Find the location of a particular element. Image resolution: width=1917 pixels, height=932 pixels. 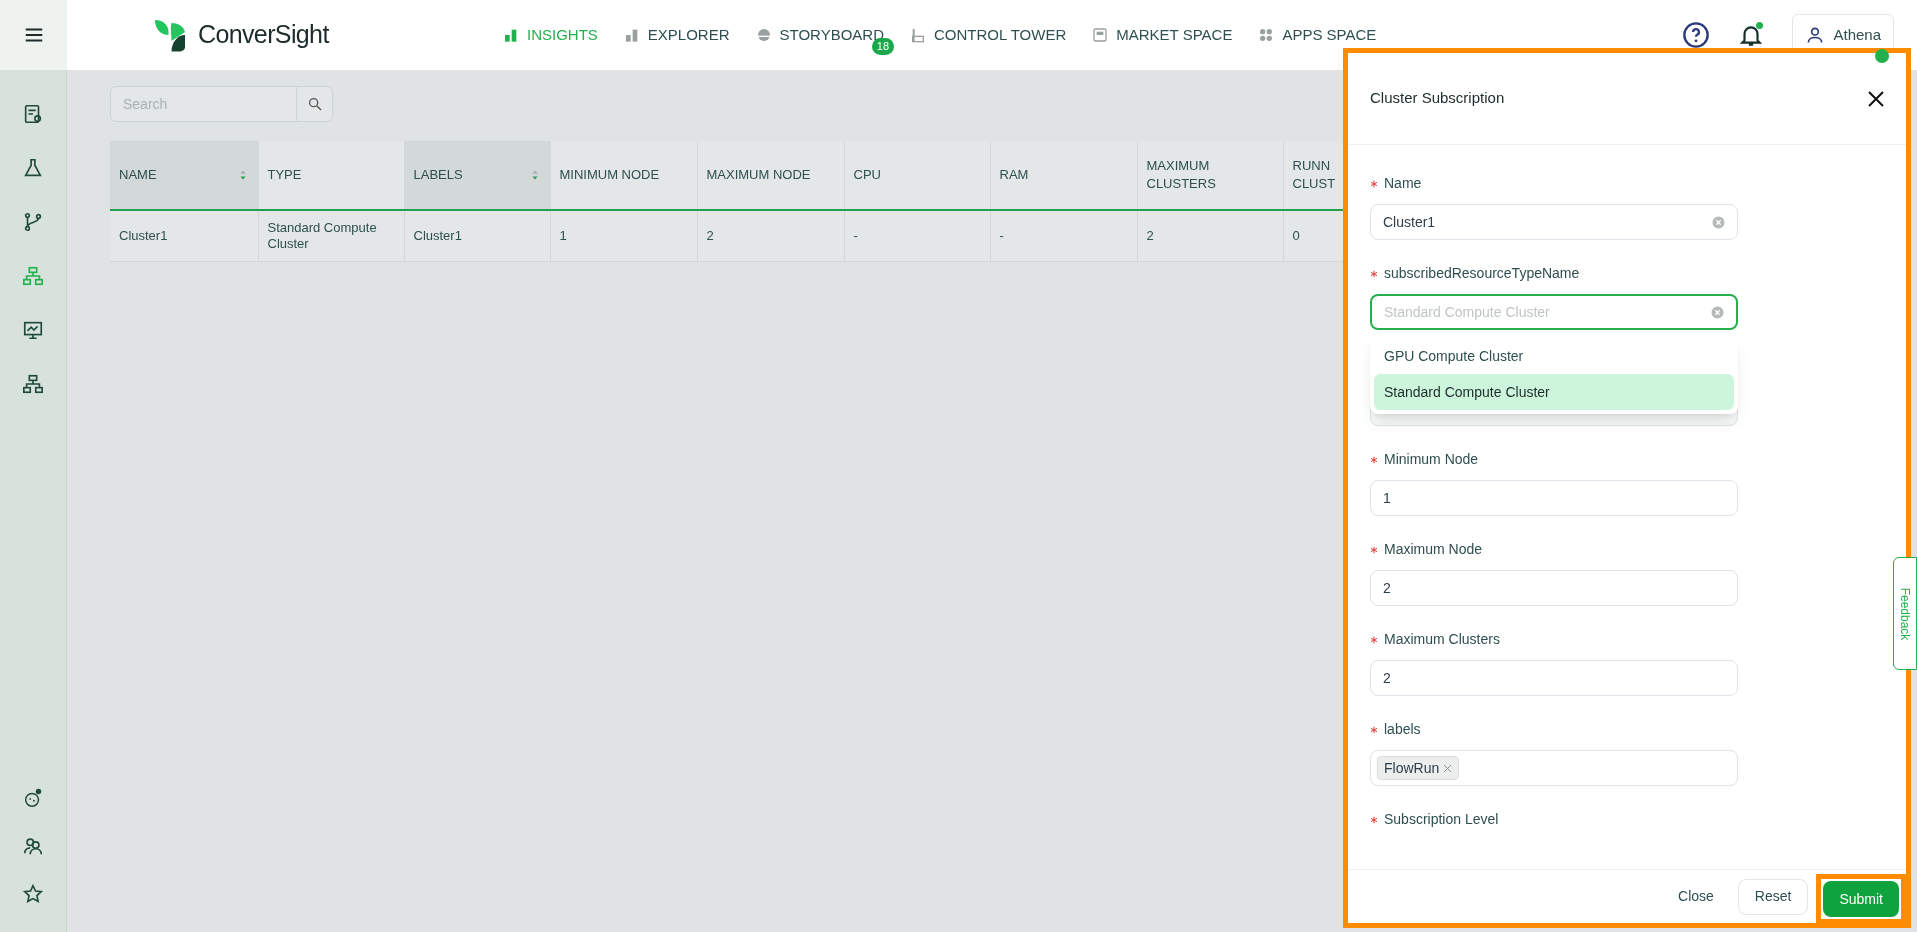

input-field: Cluster1 is located at coordinates (1554, 222).